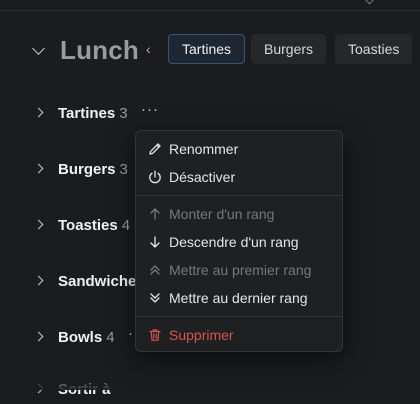  Describe the element at coordinates (131, 333) in the screenshot. I see `more-options-icon: ·` at that location.